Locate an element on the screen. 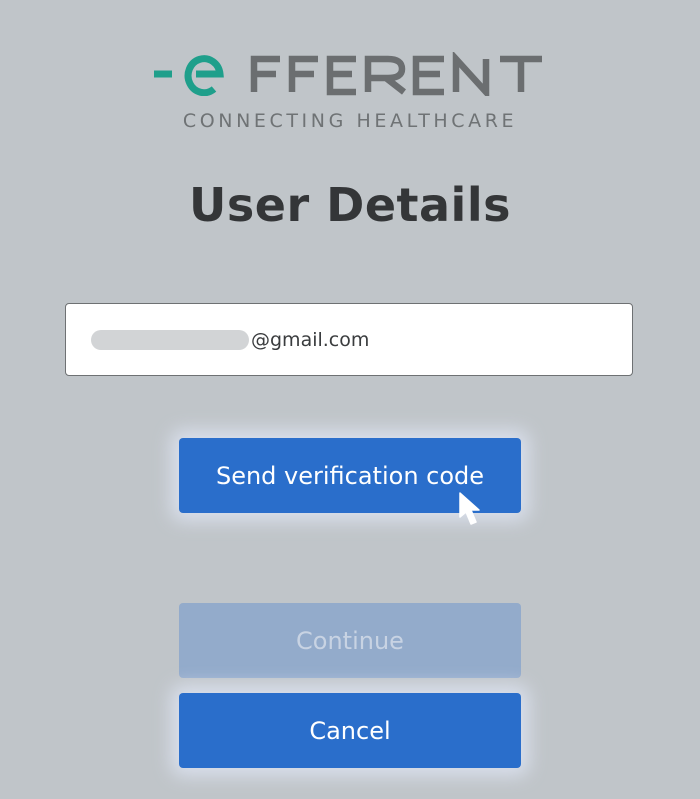  logo-tagline: CONNECTING HEALTHCARE is located at coordinates (350, 121).